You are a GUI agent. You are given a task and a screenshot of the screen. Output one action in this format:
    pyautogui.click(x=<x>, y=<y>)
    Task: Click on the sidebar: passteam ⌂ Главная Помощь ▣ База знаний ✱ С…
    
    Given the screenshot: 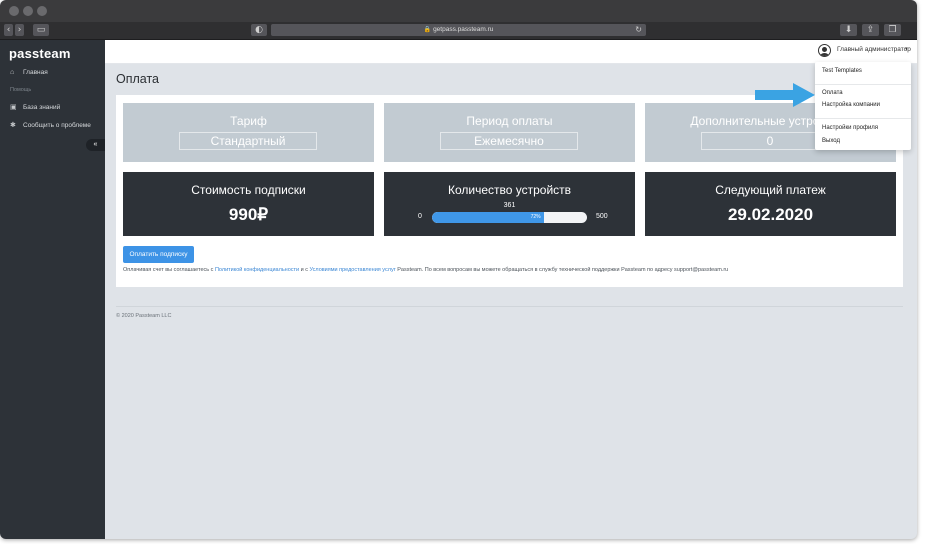 What is the action you would take?
    pyautogui.click(x=52, y=289)
    